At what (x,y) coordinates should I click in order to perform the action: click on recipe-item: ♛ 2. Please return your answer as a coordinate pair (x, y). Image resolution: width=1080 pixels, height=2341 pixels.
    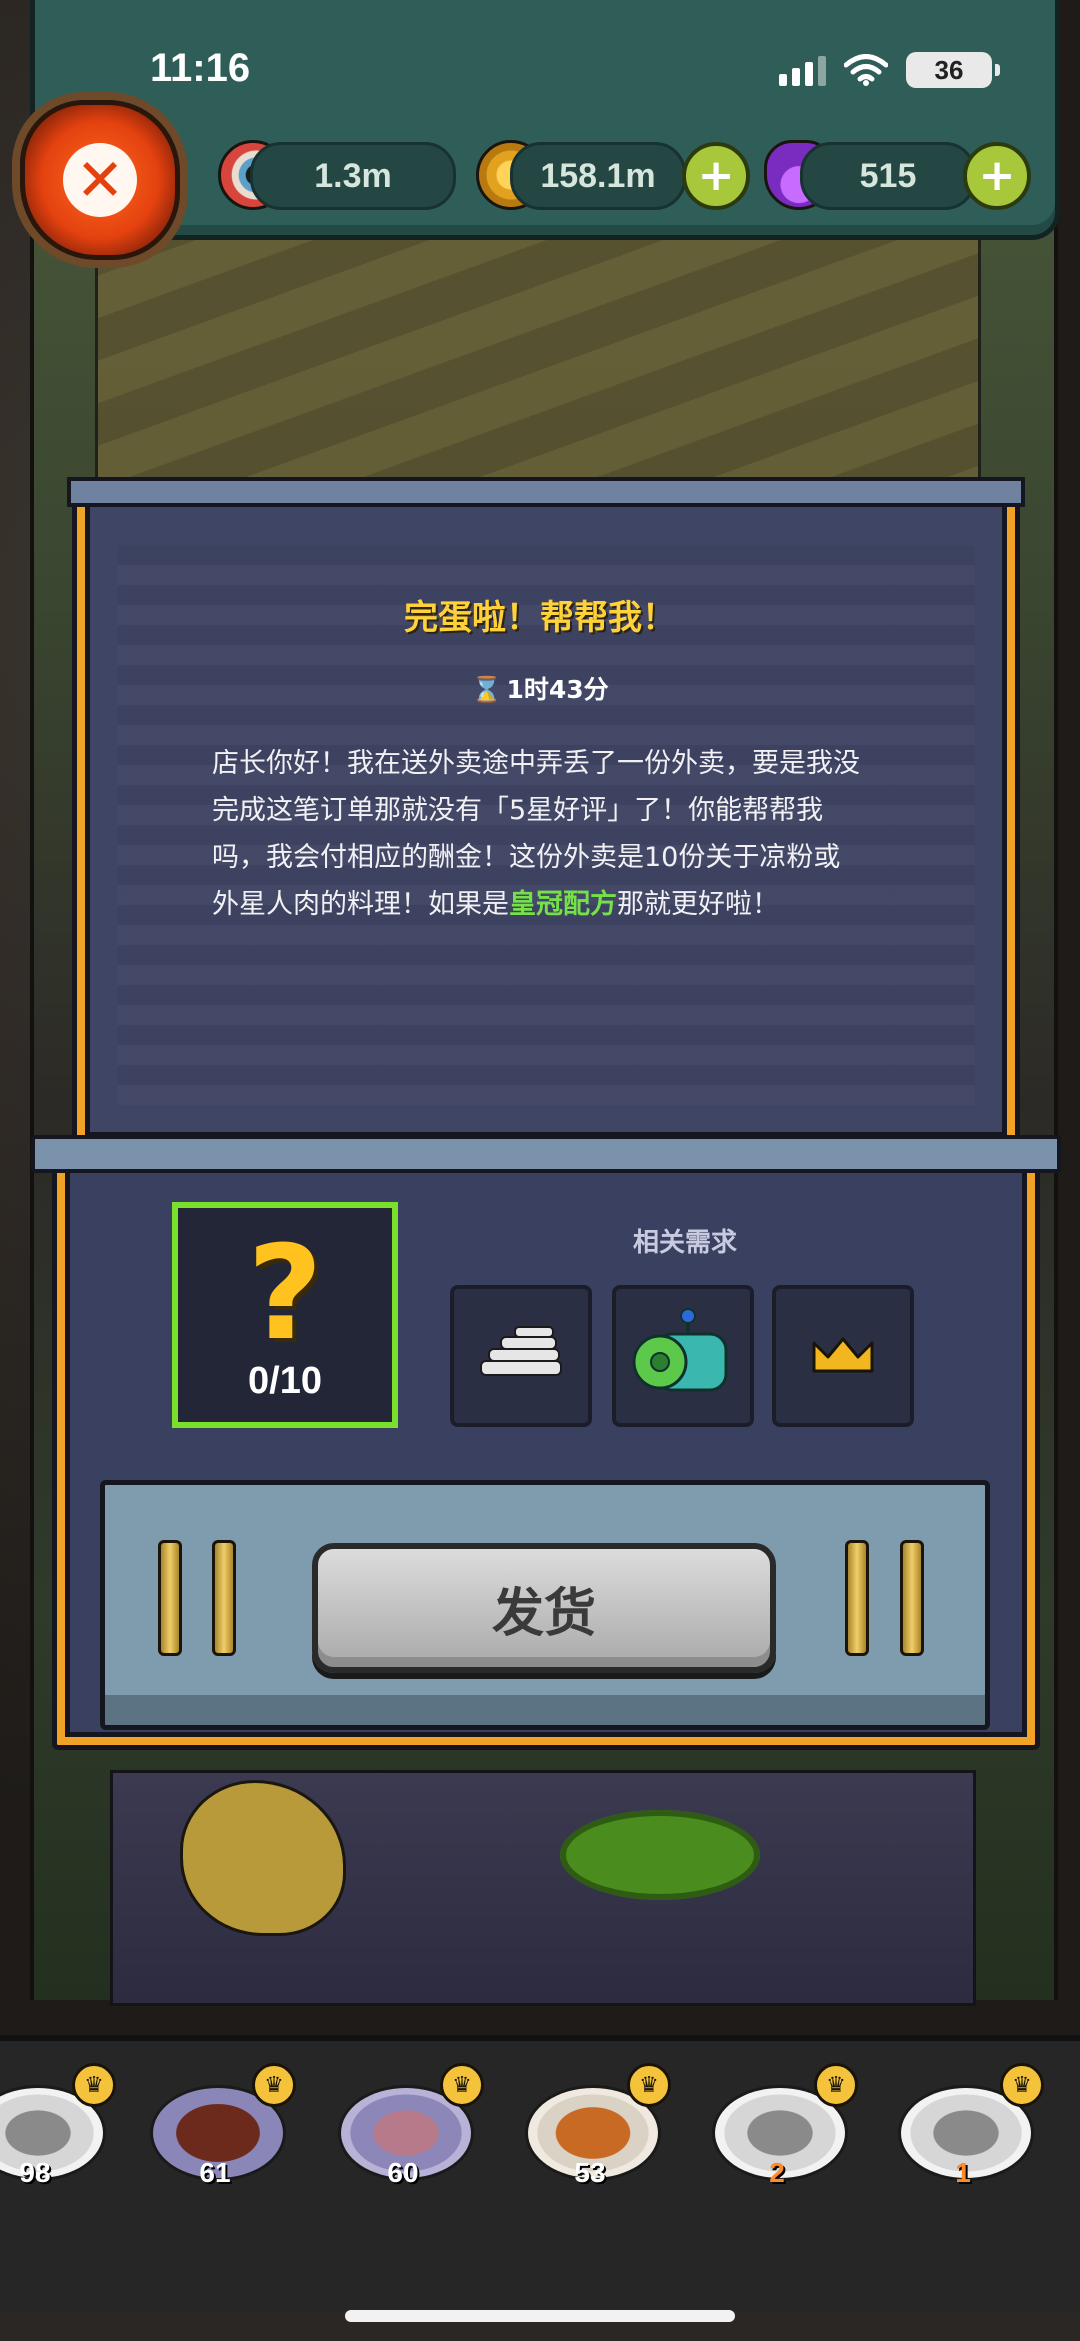
    Looking at the image, I should click on (785, 2125).